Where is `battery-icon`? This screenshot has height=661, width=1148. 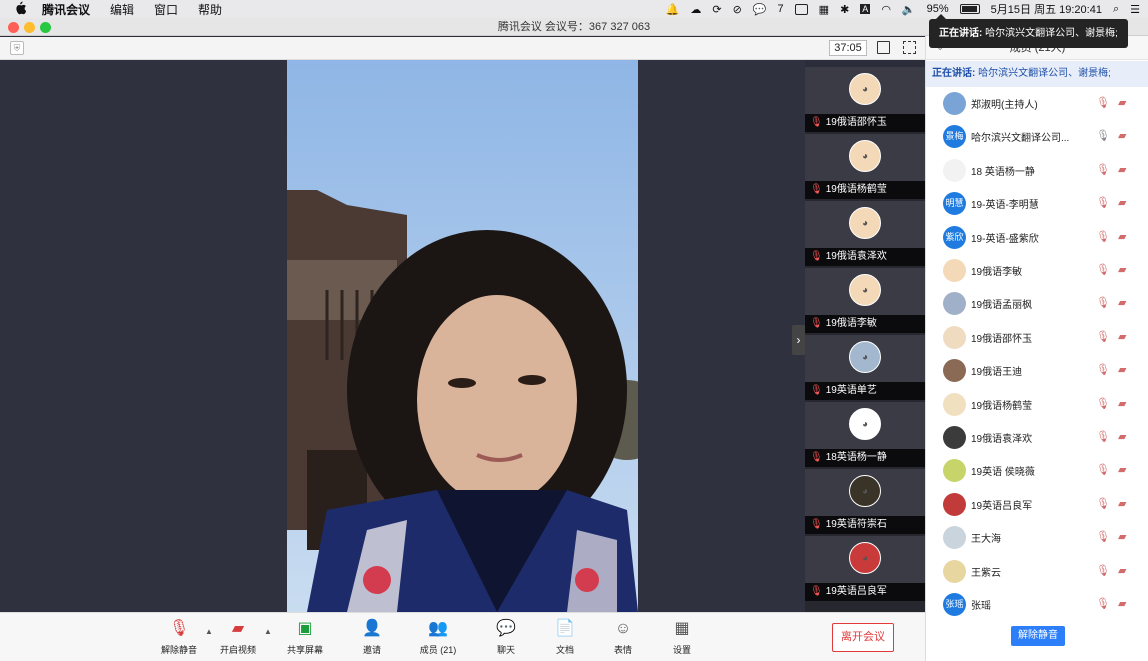
battery-icon is located at coordinates (969, 9).